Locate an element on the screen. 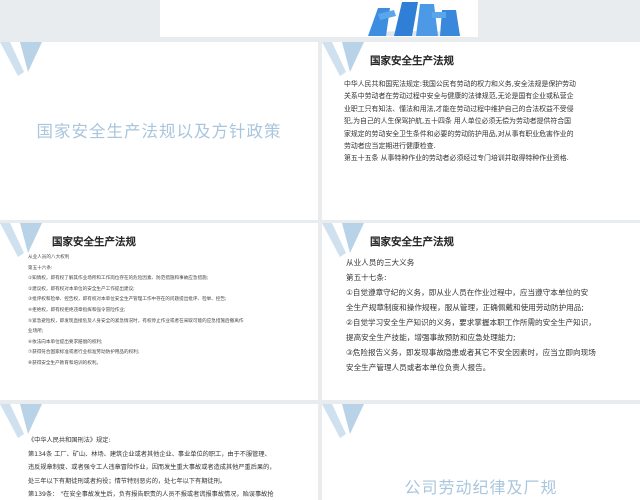 The width and height of the screenshot is (640, 500). text-line: 犯,为自己的人生保驾护航,五十四条 用人单位必须无偿为劳动者提供符合国 is located at coordinates (458, 121).